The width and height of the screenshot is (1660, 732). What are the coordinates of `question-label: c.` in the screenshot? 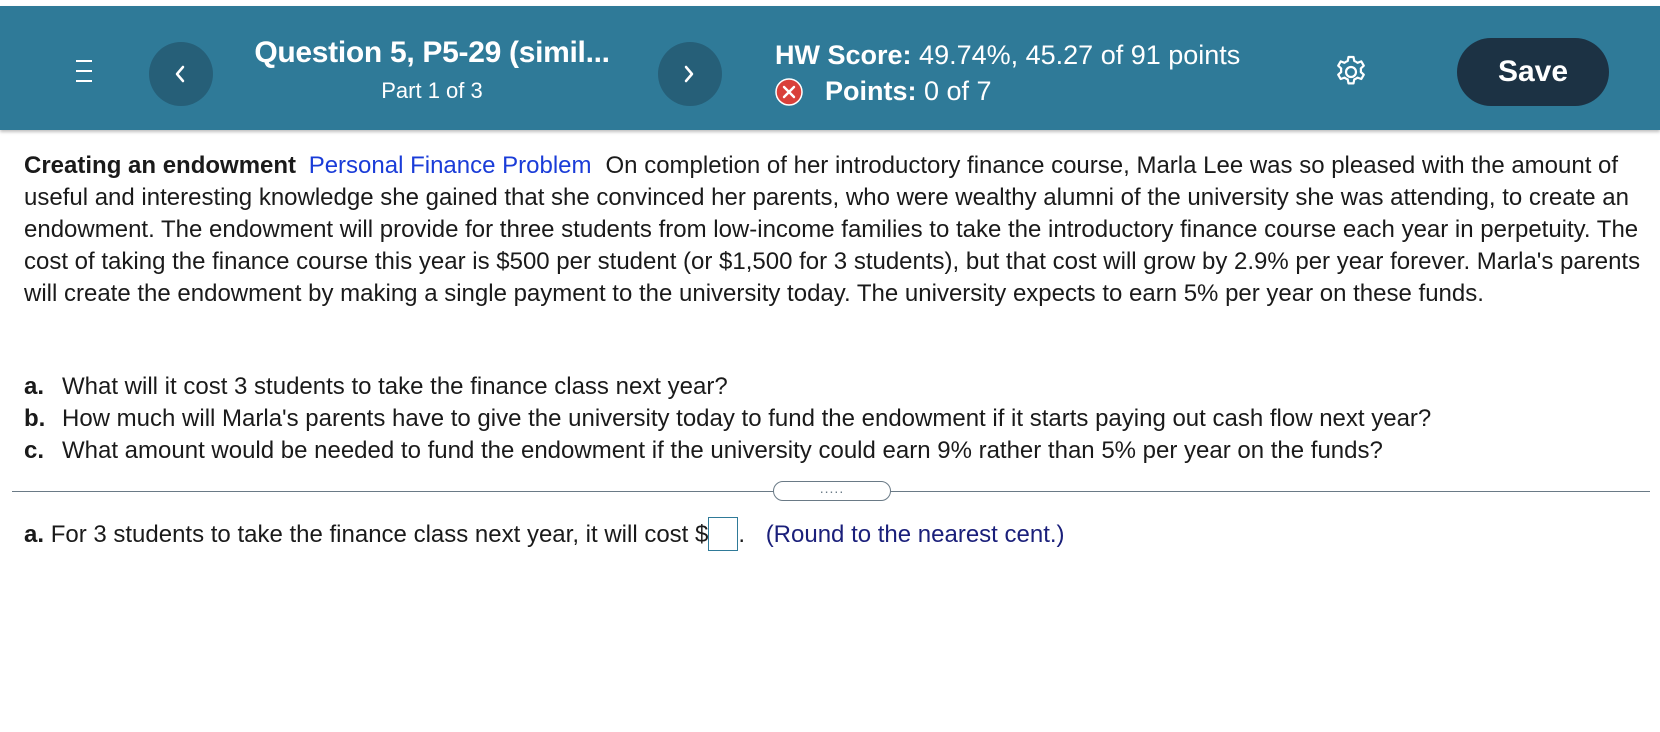 It's located at (34, 450).